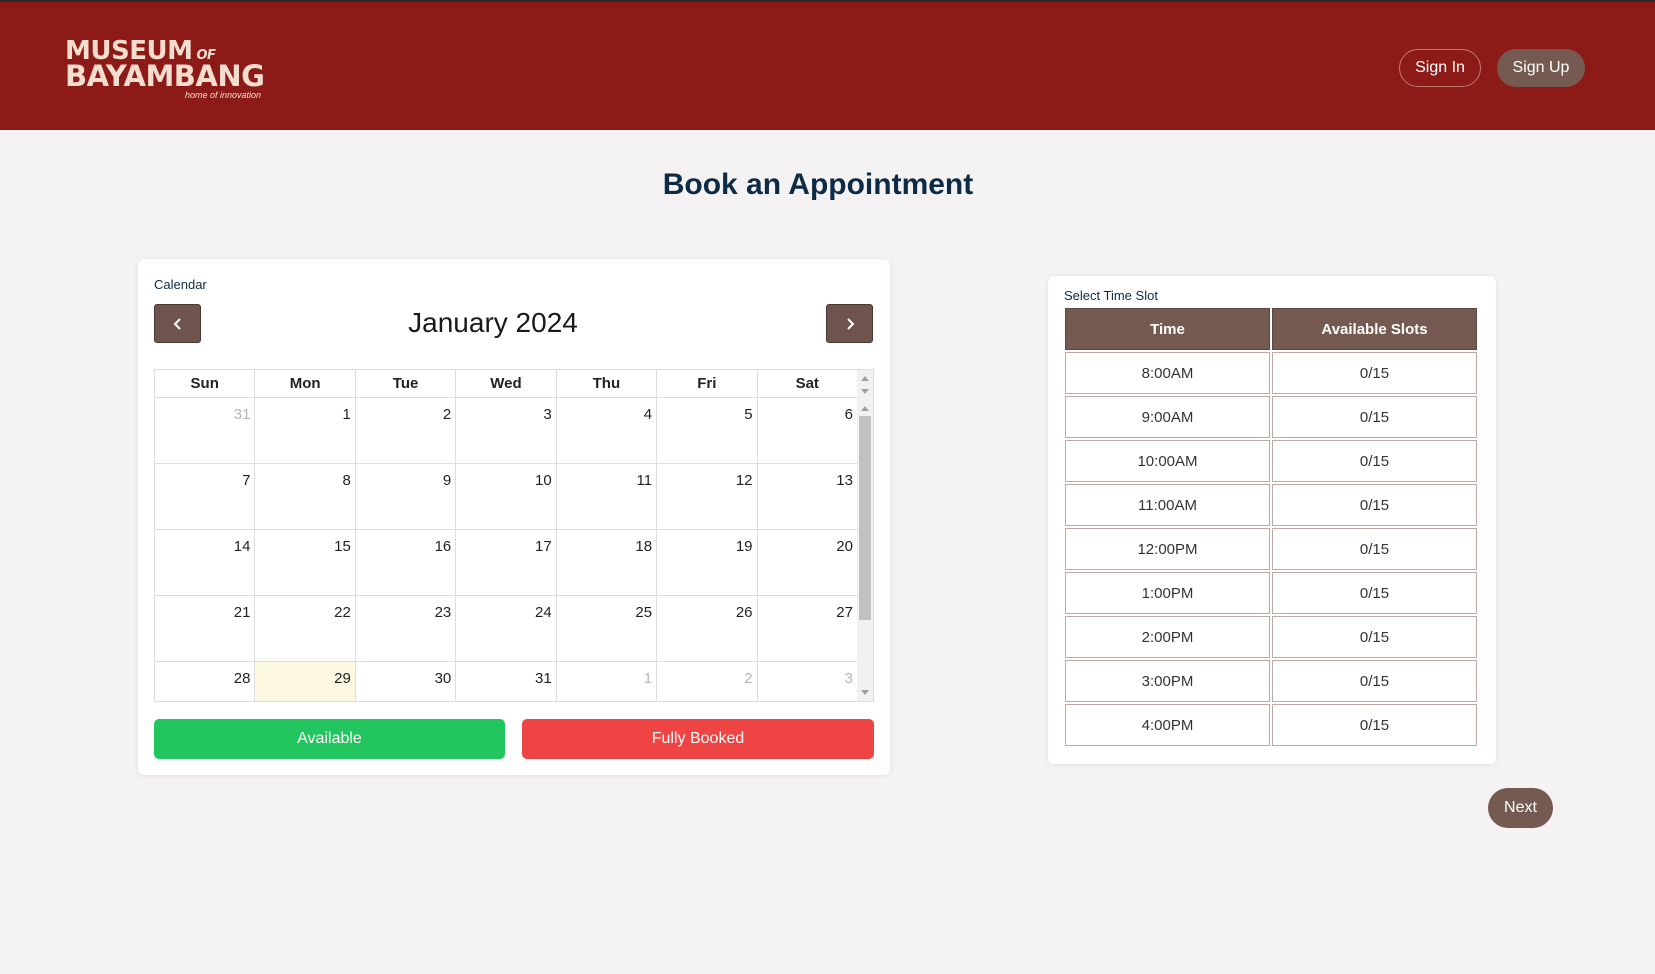  I want to click on calendar-week: 21 22 23 24 25 26 27, so click(506, 629).